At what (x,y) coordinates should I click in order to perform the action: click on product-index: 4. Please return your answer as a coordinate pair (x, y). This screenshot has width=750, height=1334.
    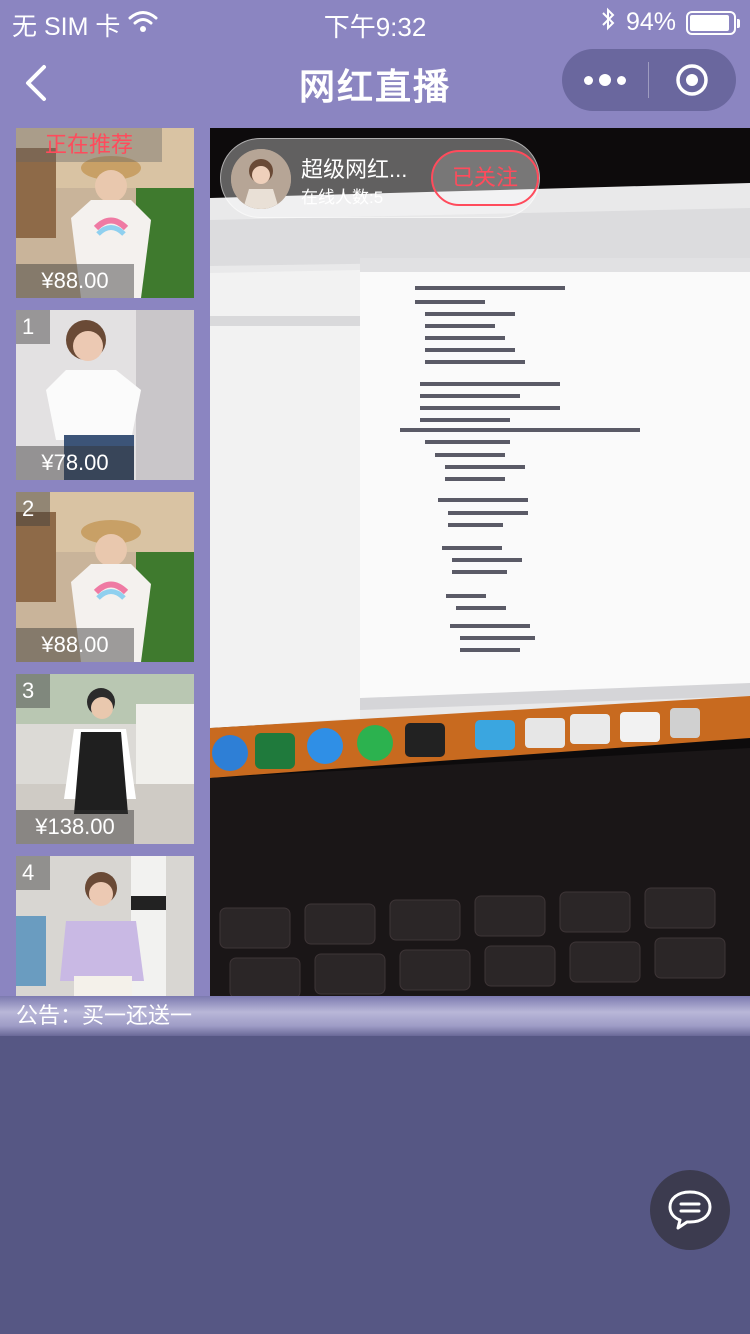
    Looking at the image, I should click on (33, 873).